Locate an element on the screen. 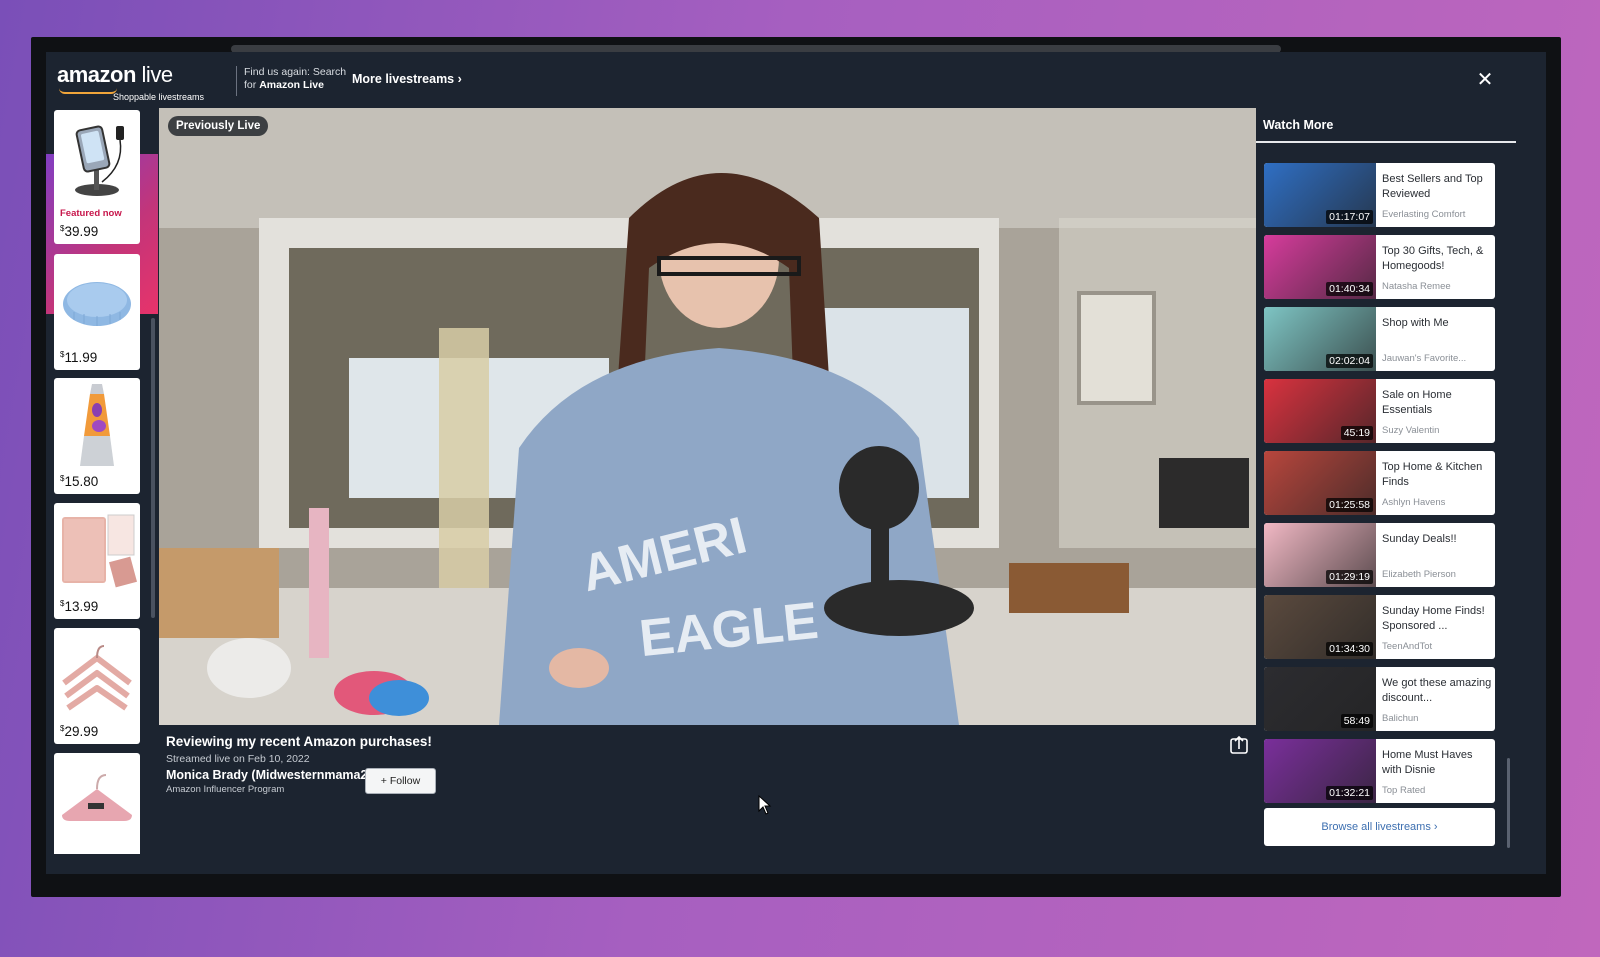  watch-more-scrollbar is located at coordinates (1508, 803).